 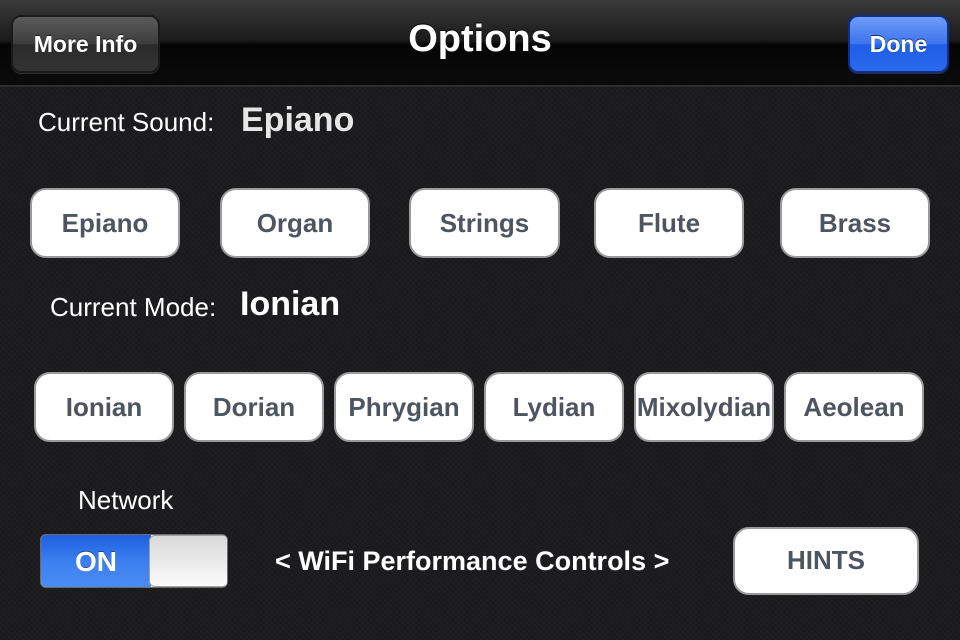 What do you see at coordinates (96, 561) in the screenshot?
I see `toggle-on-label: ON` at bounding box center [96, 561].